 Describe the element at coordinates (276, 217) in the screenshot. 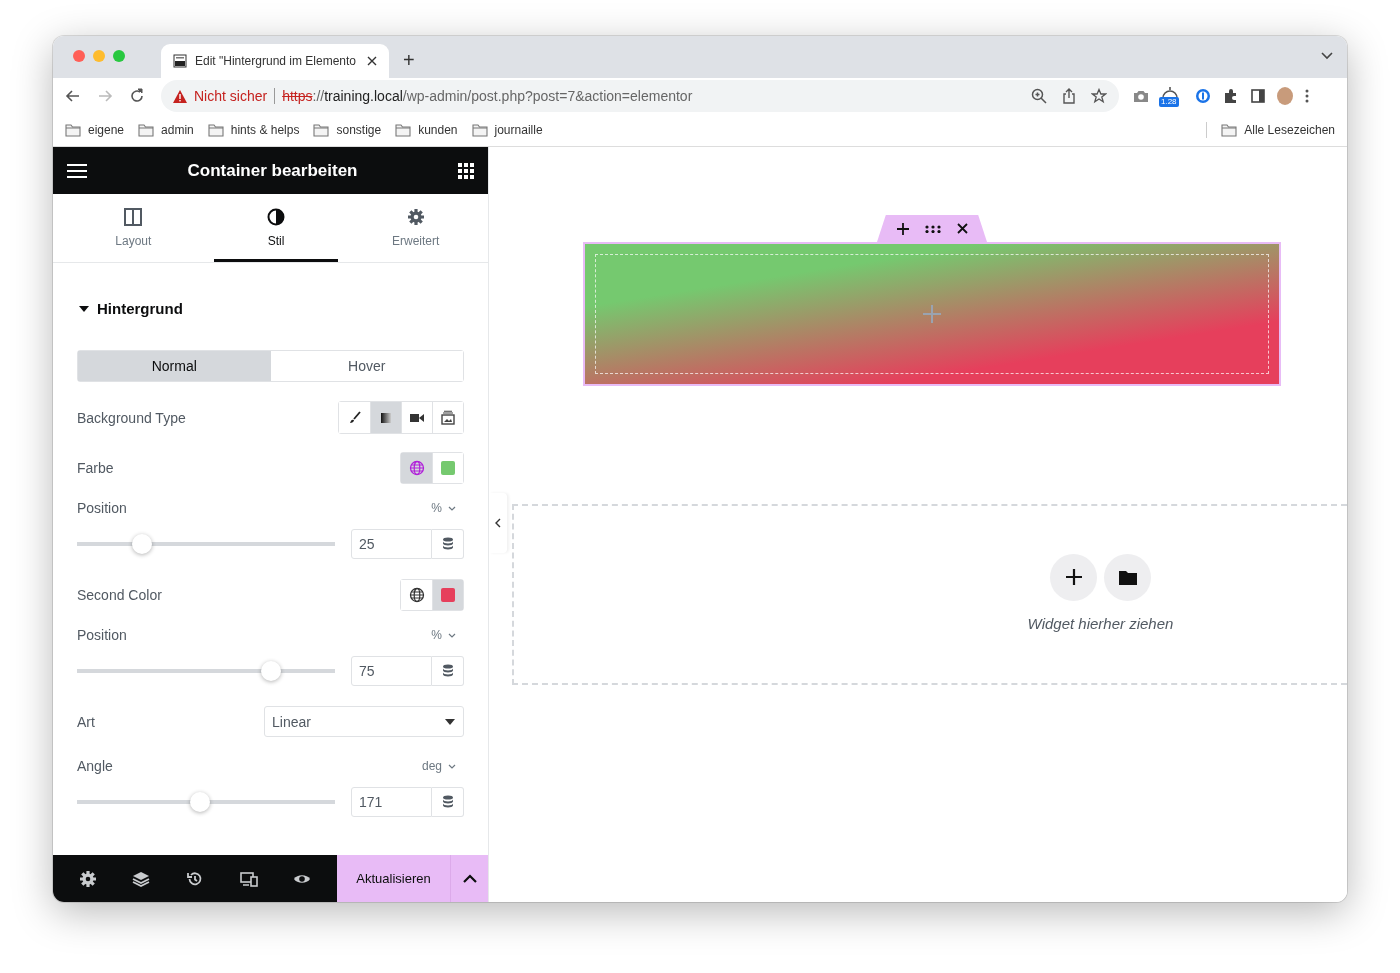

I see `contrast-icon` at that location.